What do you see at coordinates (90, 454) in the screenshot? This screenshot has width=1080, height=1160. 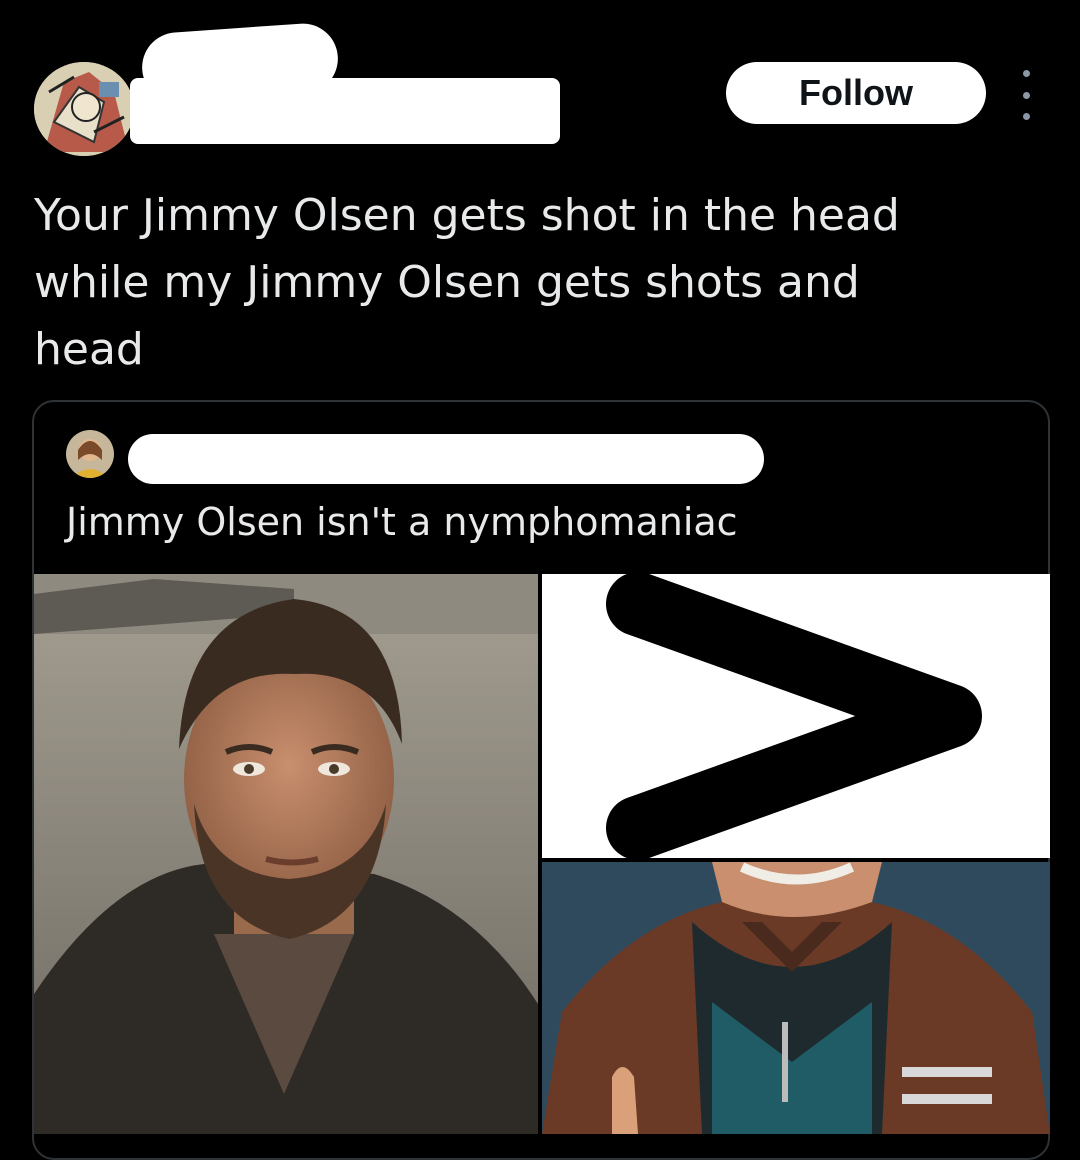 I see `quoted-author-avatar` at bounding box center [90, 454].